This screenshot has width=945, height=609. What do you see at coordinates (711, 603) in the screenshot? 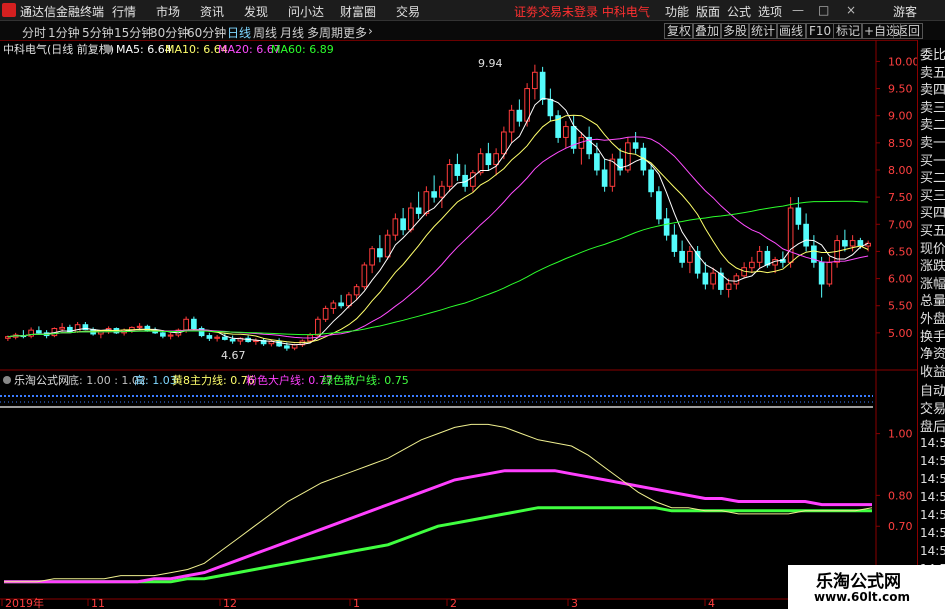
I see `date-tick-label: 4` at bounding box center [711, 603].